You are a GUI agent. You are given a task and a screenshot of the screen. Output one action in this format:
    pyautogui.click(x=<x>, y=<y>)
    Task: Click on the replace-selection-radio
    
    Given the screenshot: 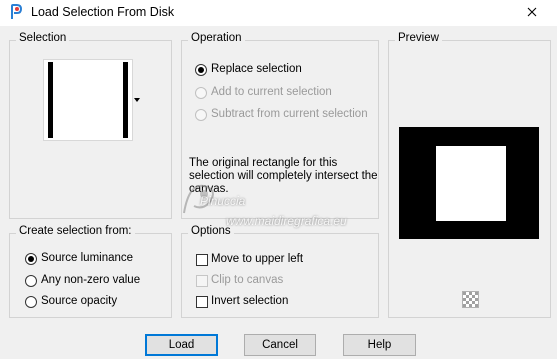 What is the action you would take?
    pyautogui.click(x=201, y=70)
    